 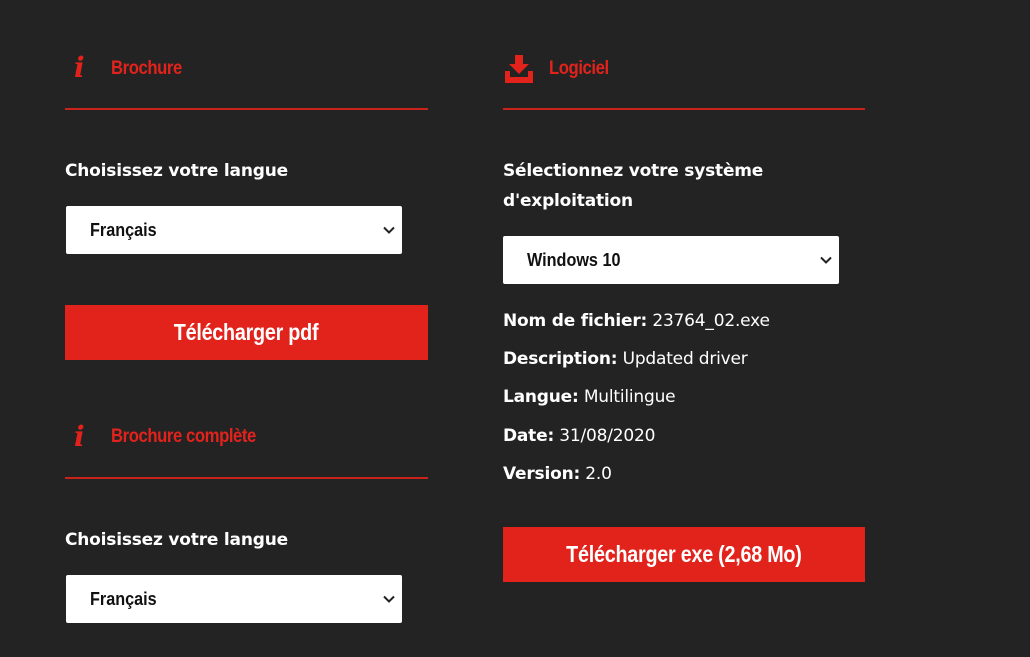 I want to click on file-name-value: 23764_02.exe, so click(x=711, y=321).